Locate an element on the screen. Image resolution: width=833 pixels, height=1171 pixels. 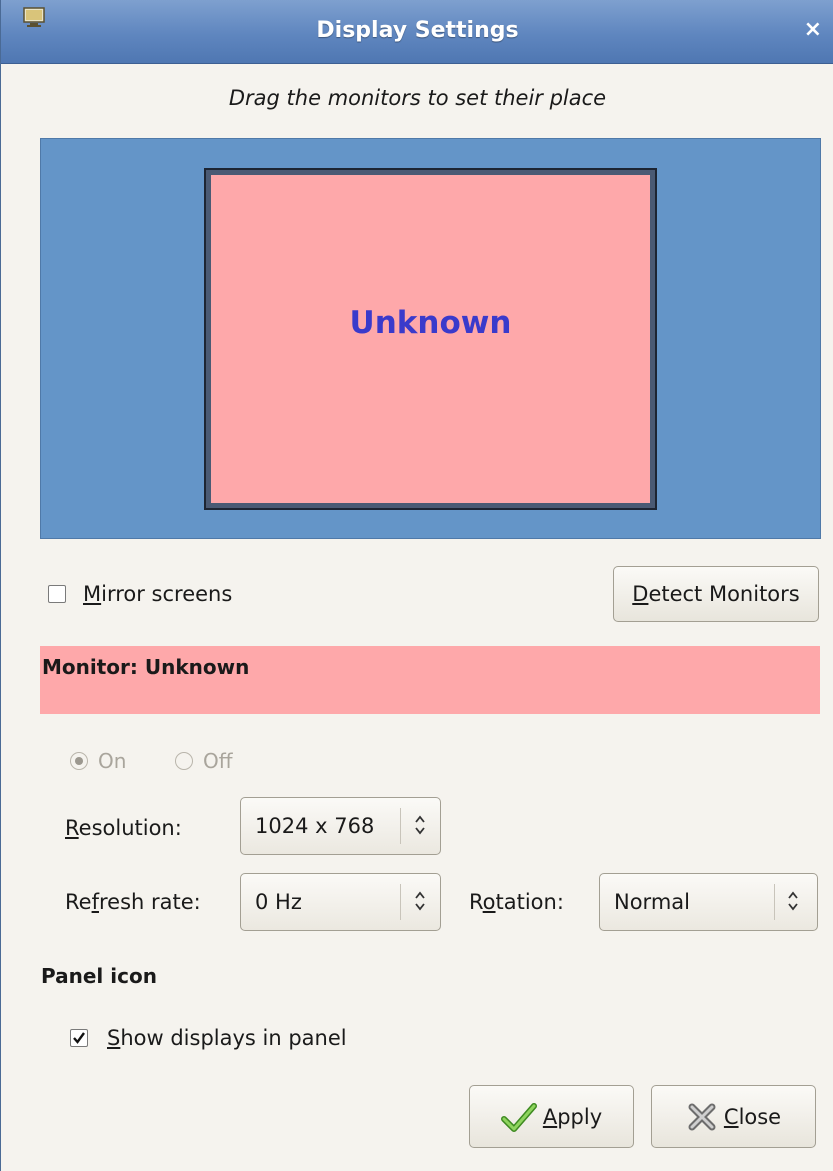
apply-label: Apply is located at coordinates (572, 1116).